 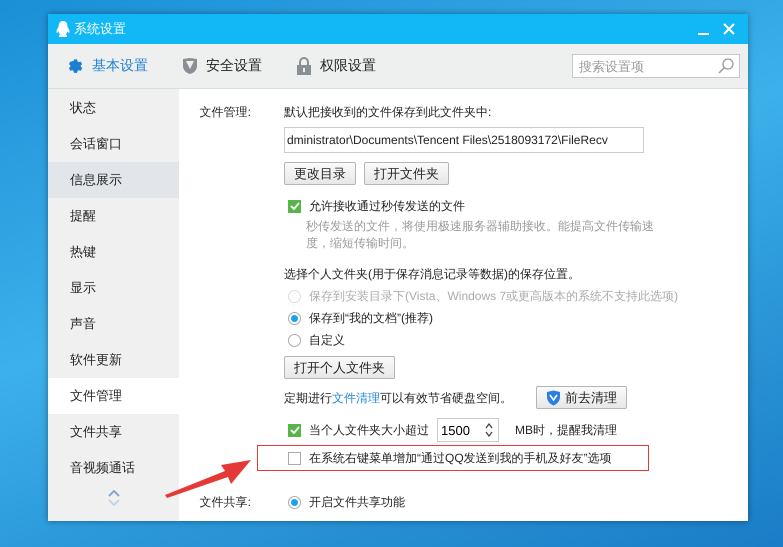 What do you see at coordinates (480, 235) in the screenshot?
I see `description-text: 秒传发送的文件，将使用极速服务器辅助接收。能提高文件传输速度，缩短传输时间。` at bounding box center [480, 235].